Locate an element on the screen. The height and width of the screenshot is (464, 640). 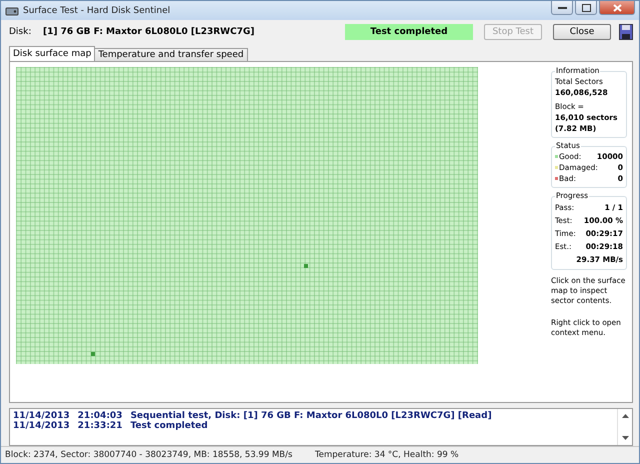
test-status: Test completed is located at coordinates (409, 32).